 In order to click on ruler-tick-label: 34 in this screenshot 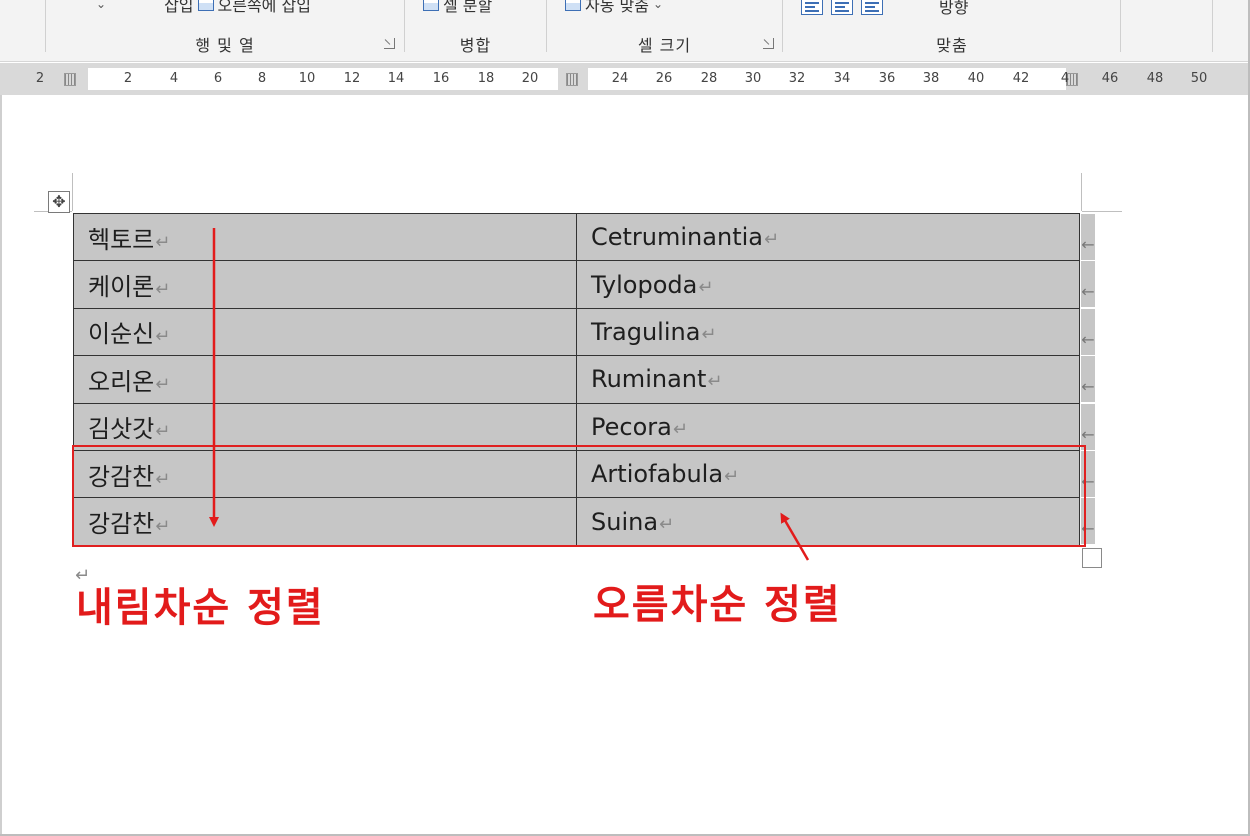, I will do `click(842, 78)`.